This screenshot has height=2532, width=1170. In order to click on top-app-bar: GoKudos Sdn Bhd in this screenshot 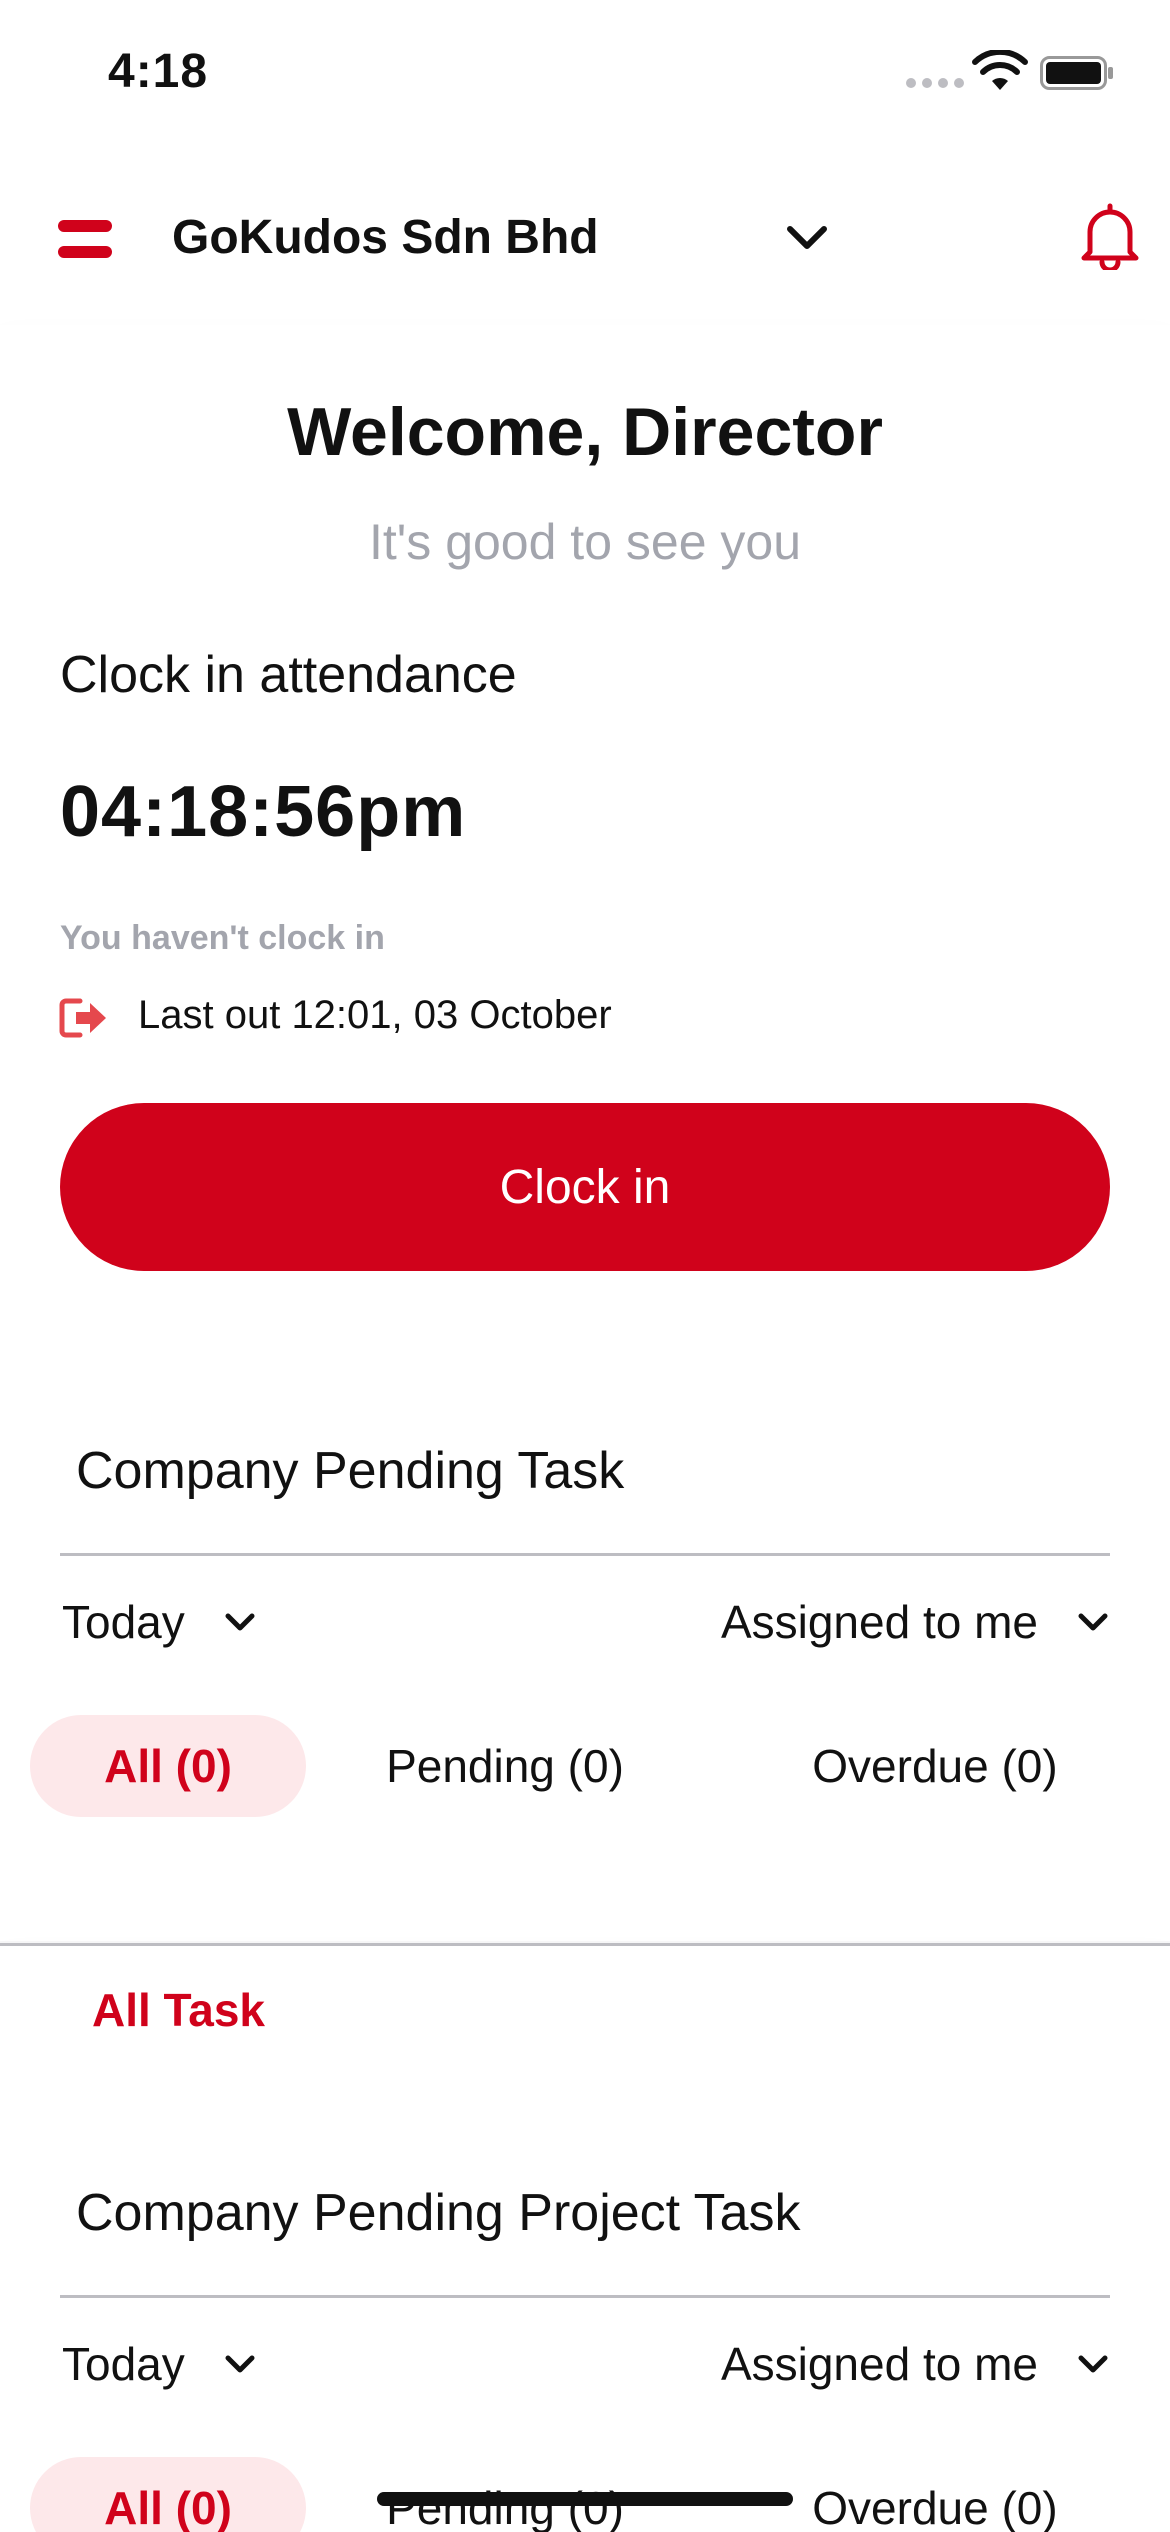, I will do `click(585, 237)`.